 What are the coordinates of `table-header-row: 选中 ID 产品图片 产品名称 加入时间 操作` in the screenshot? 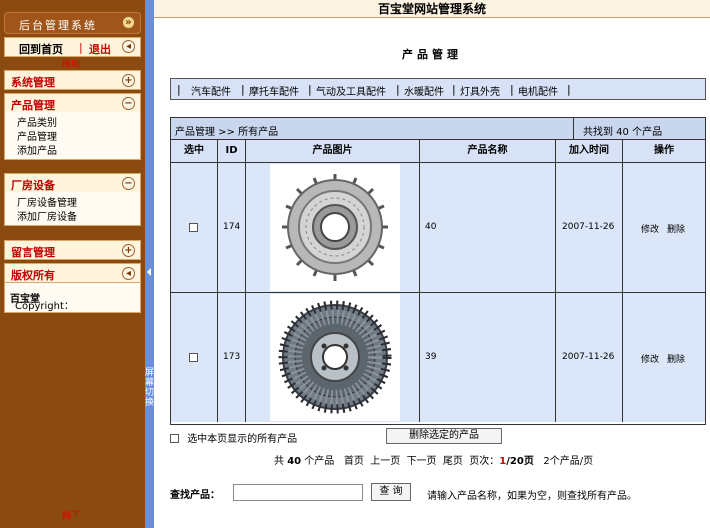 It's located at (438, 151).